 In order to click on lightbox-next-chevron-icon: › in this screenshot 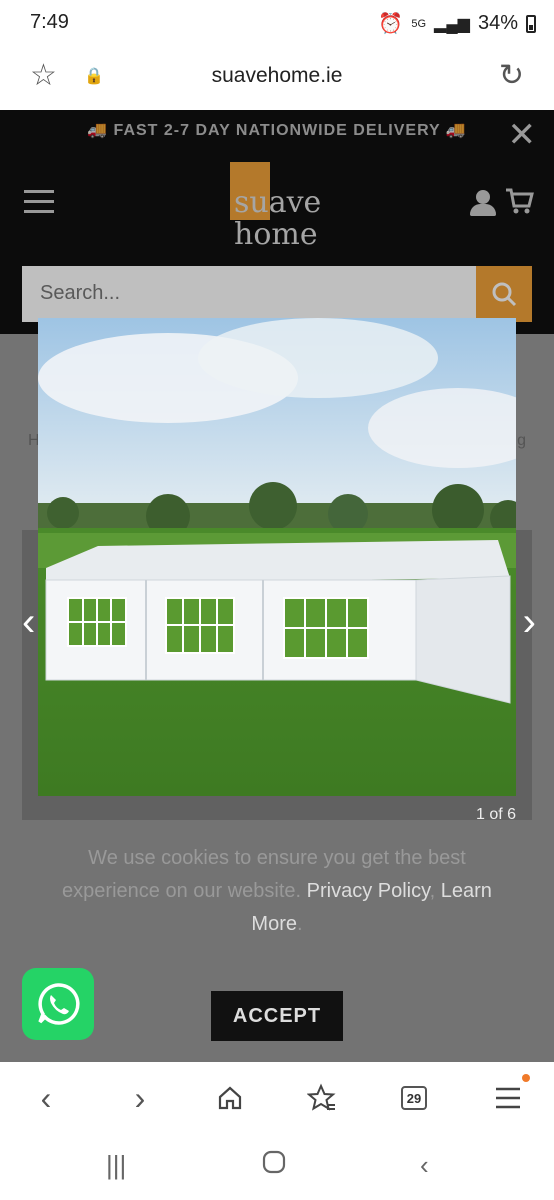, I will do `click(529, 622)`.